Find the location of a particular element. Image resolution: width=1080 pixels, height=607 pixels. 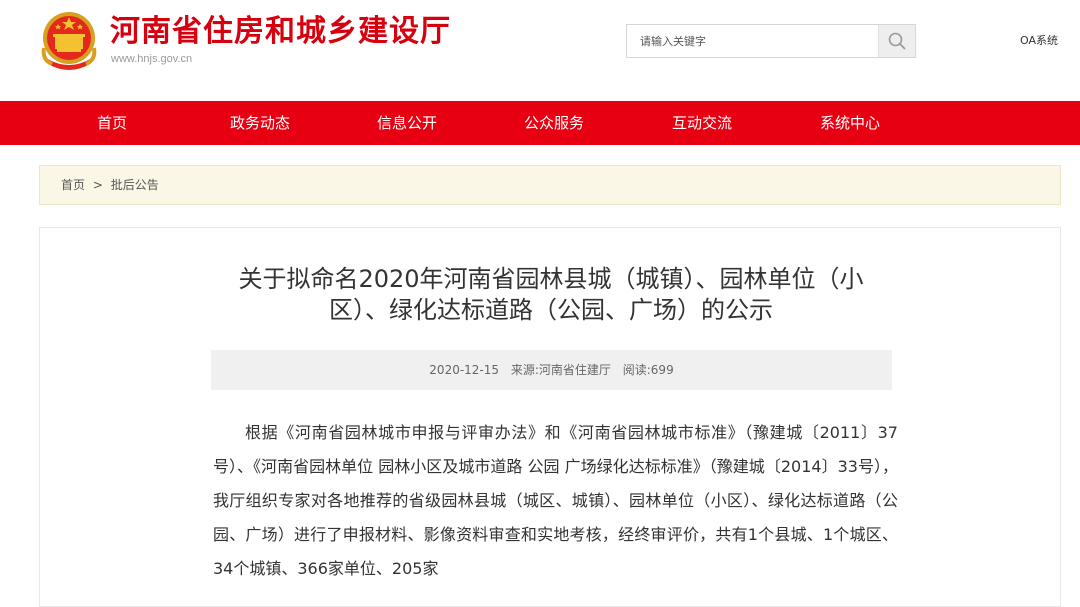

search-button is located at coordinates (896, 41).